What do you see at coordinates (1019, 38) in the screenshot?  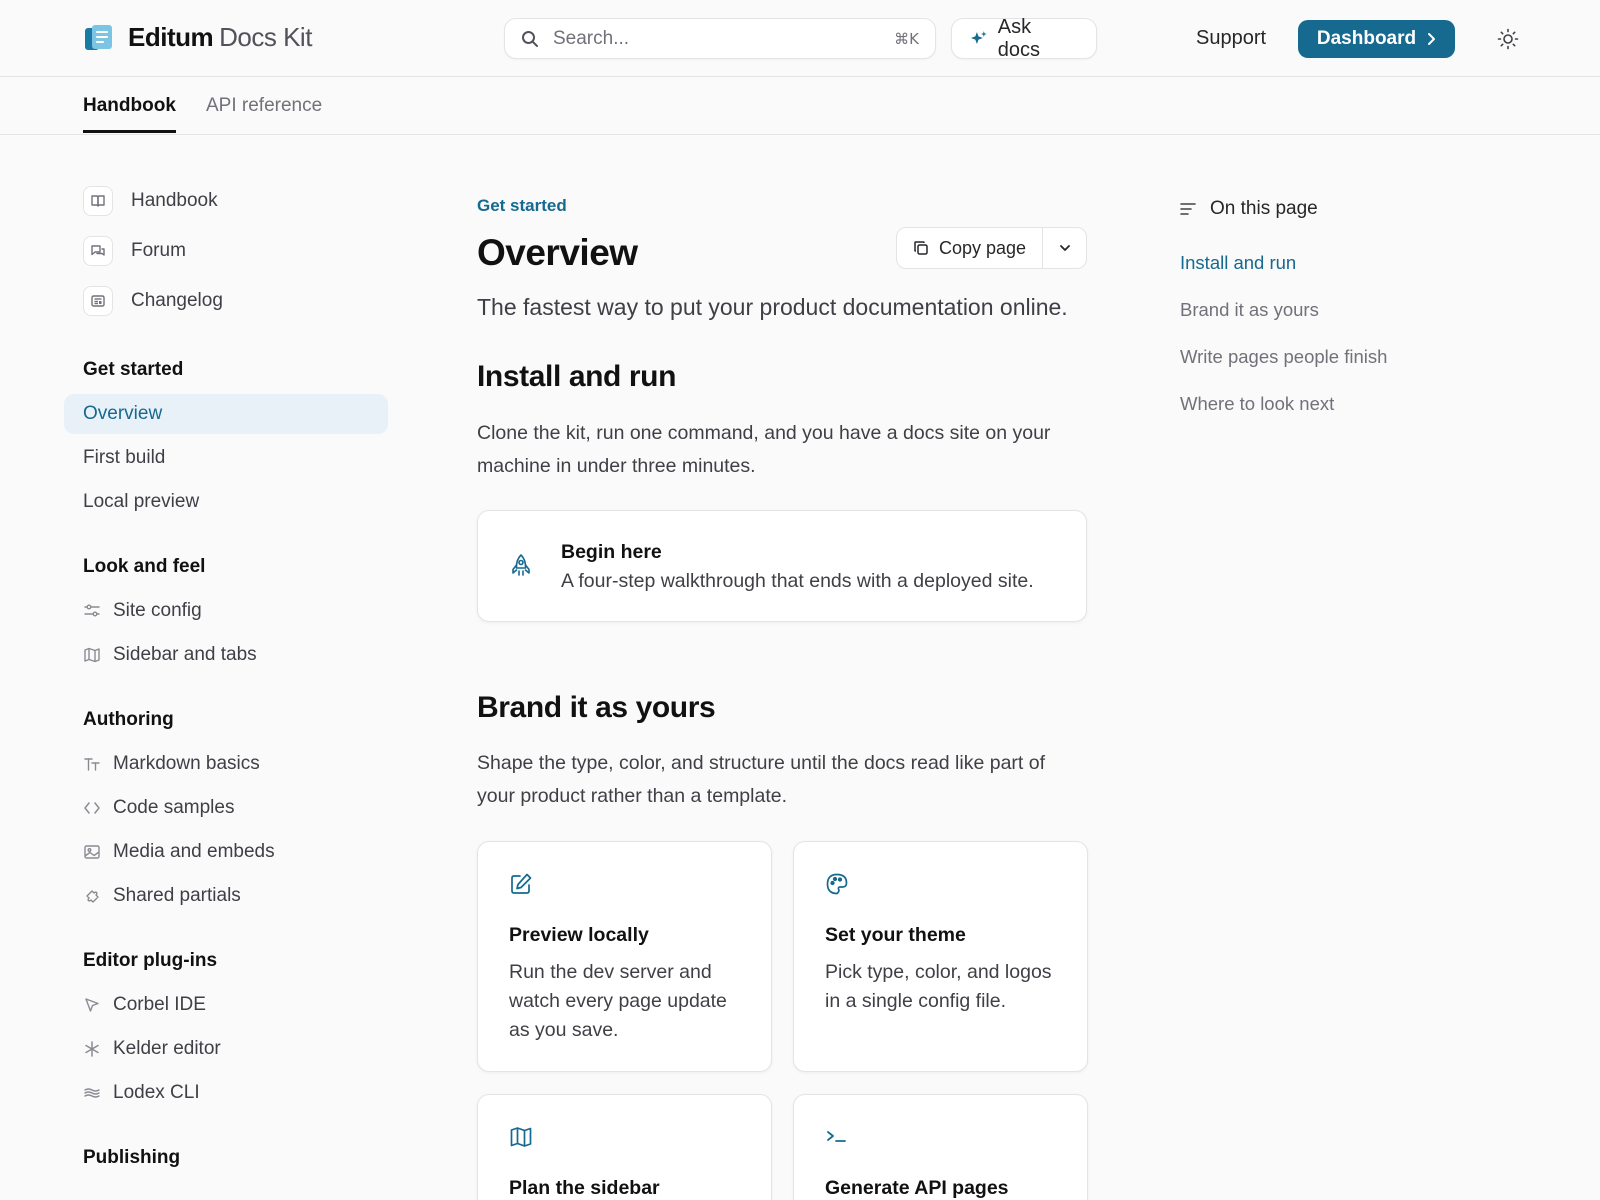 I see `ask-docs-label: Ask docs` at bounding box center [1019, 38].